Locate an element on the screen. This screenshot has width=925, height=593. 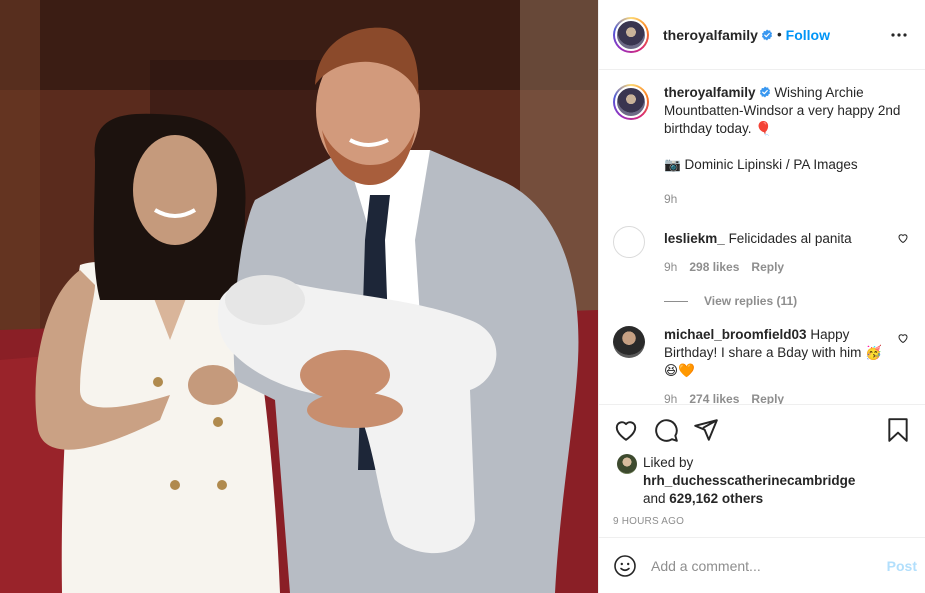
caption-time: 9h is located at coordinates (671, 199).